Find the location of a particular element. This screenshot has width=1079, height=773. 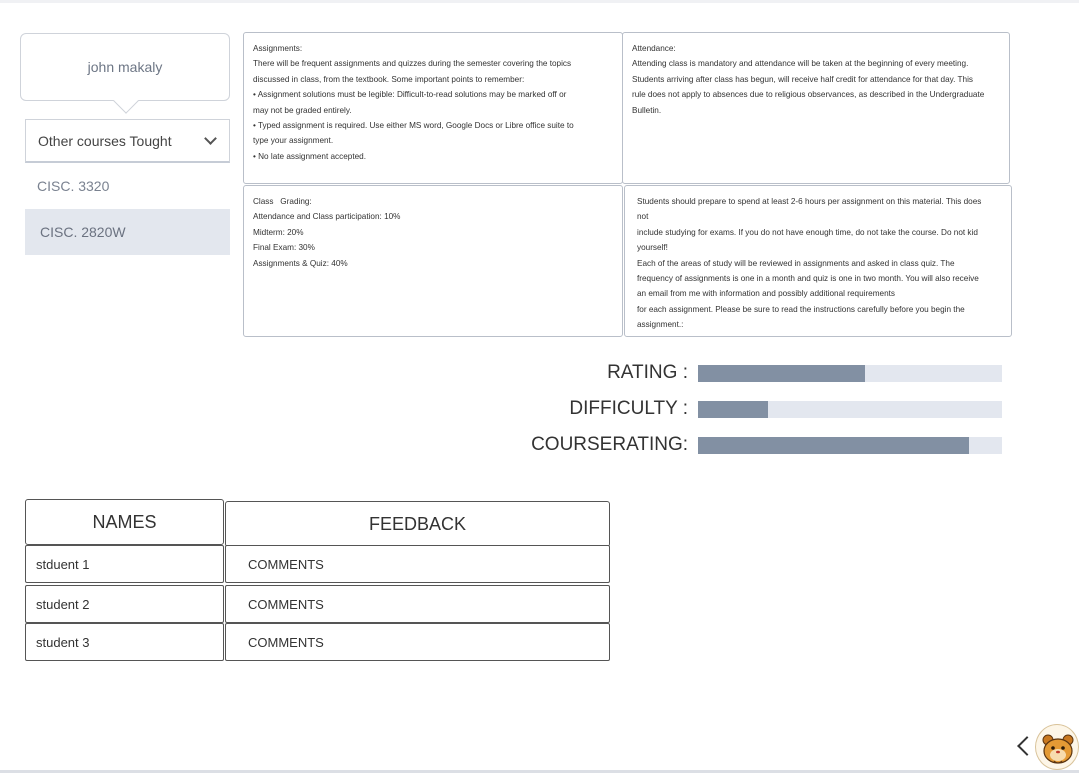

grading-line: Attendance and Class participation: 10% is located at coordinates (327, 217).